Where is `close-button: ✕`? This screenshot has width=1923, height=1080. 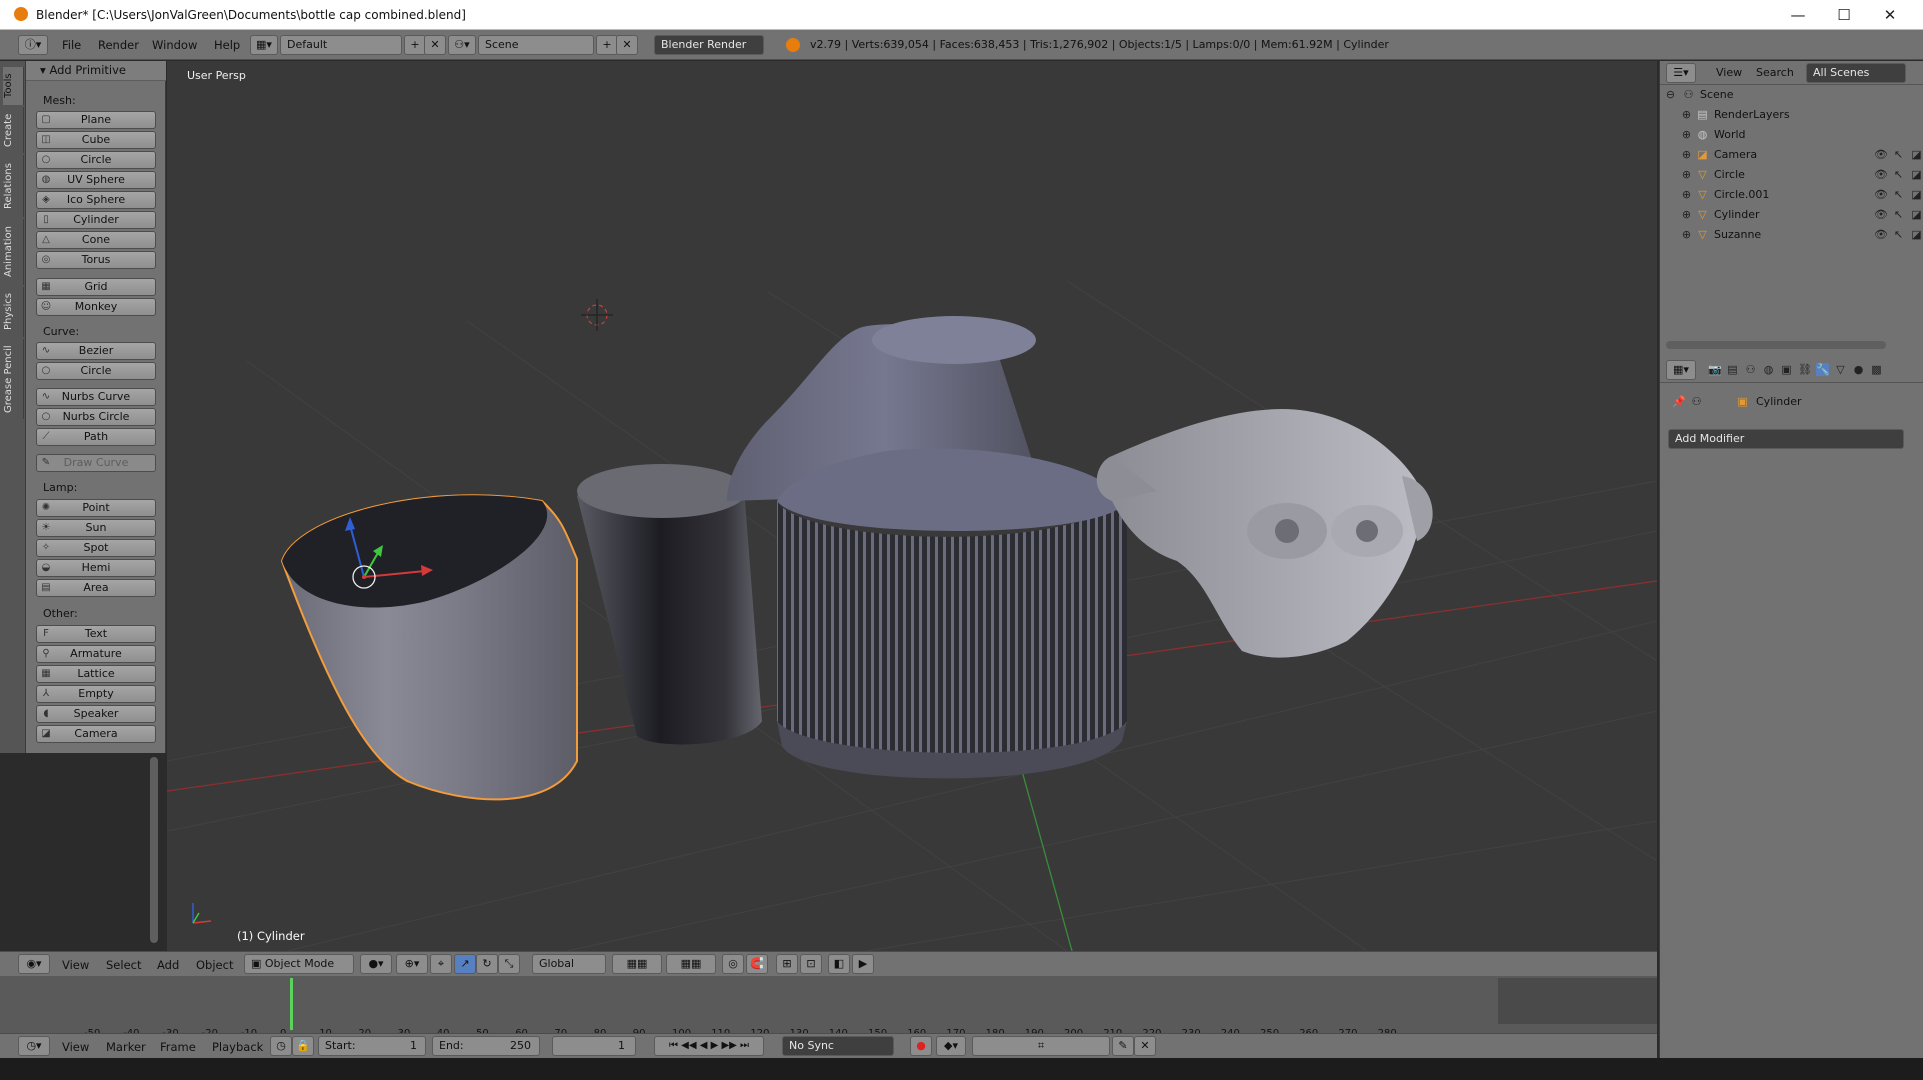 close-button: ✕ is located at coordinates (1890, 15).